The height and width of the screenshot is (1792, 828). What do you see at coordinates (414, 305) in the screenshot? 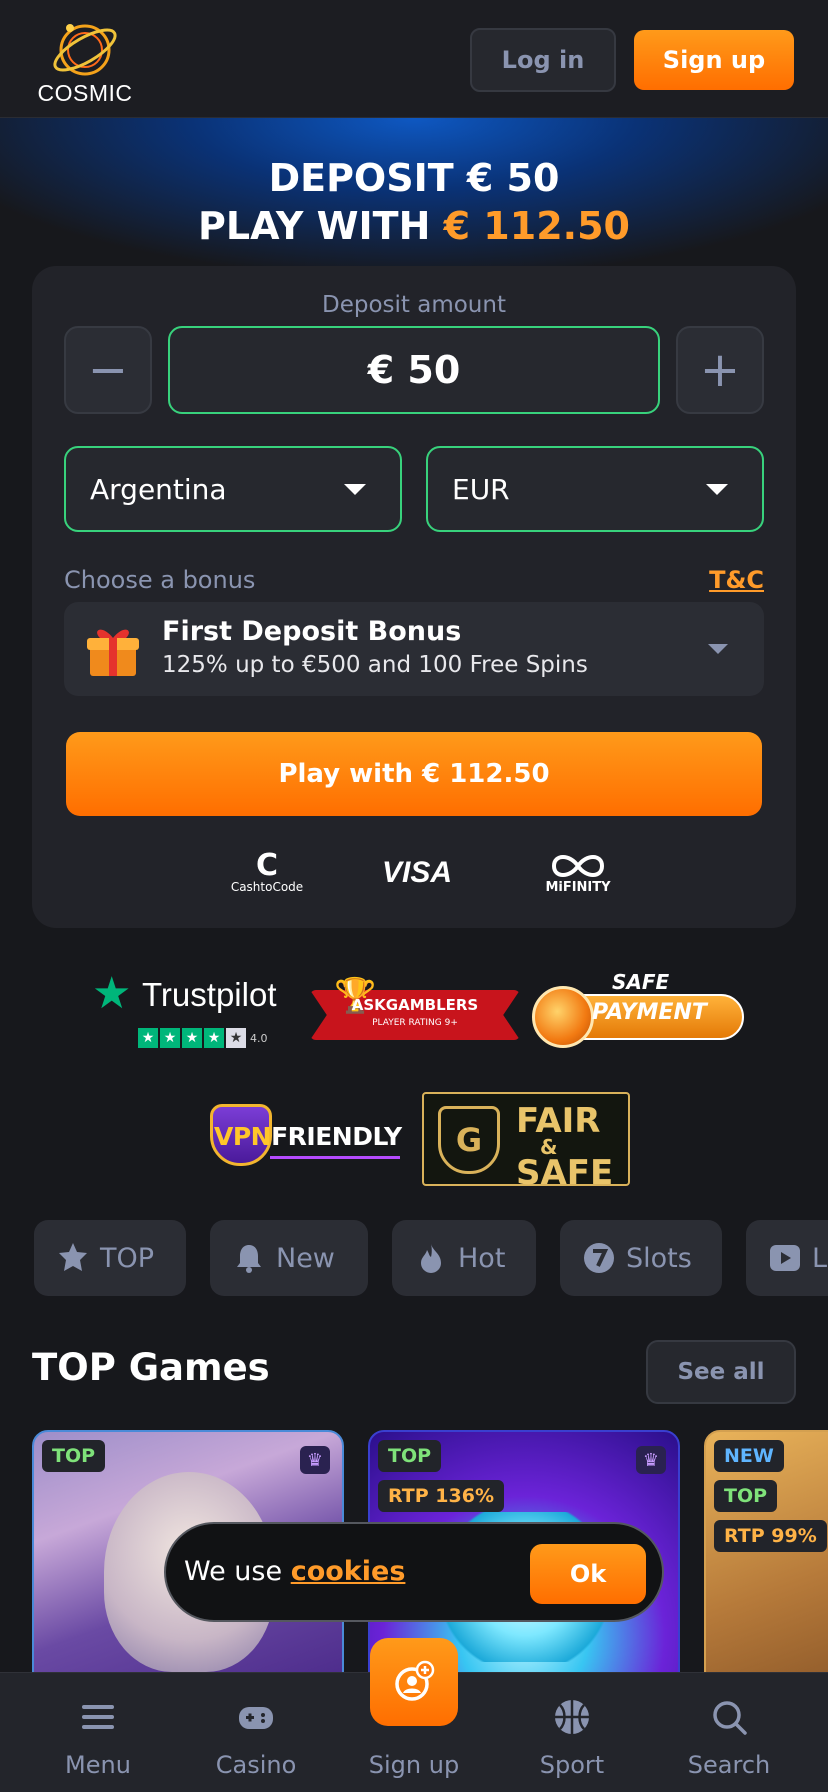
I see `deposit-amount-label: Deposit amount` at bounding box center [414, 305].